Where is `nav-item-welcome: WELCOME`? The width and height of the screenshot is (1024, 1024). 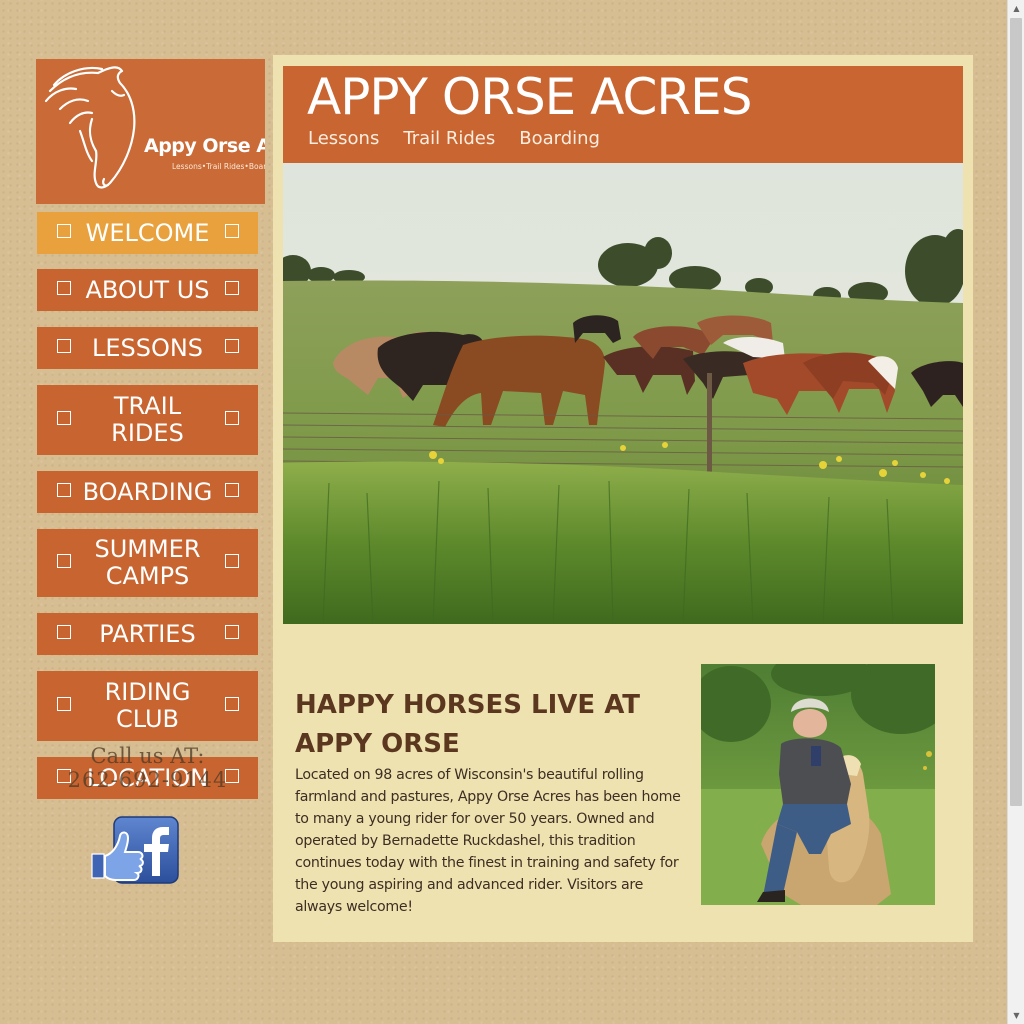 nav-item-welcome: WELCOME is located at coordinates (147, 233).